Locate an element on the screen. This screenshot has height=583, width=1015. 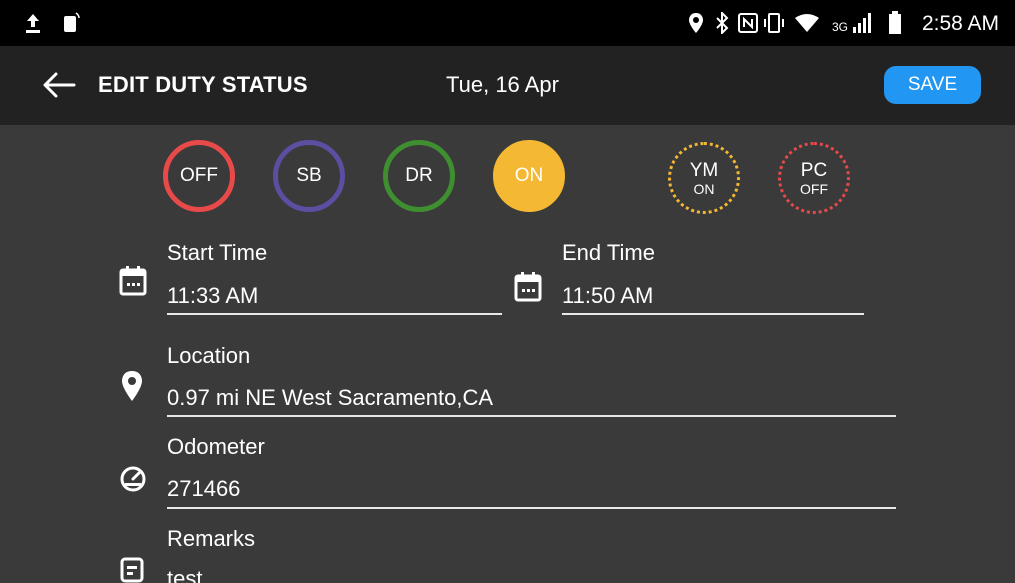
location-value: 0.97 mi NE West Sacramento,CA is located at coordinates (330, 397).